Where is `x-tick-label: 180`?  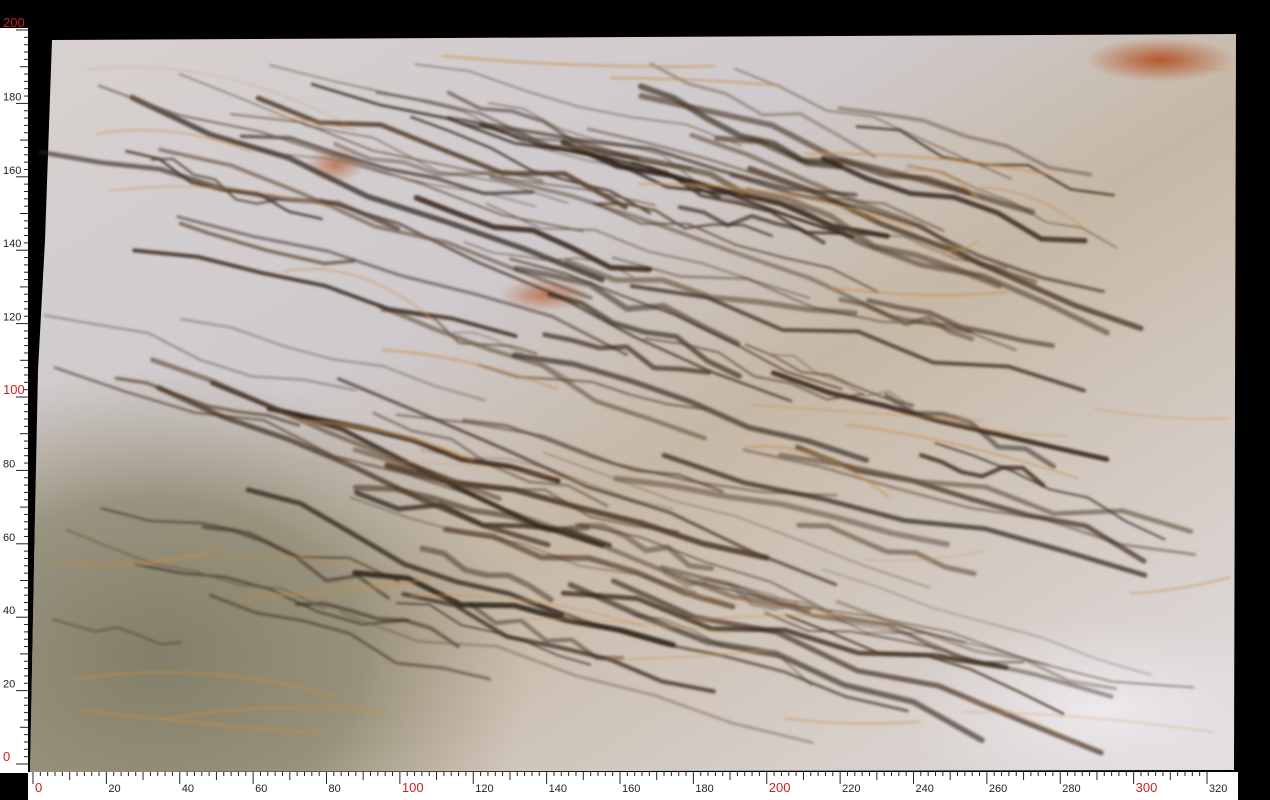
x-tick-label: 180 is located at coordinates (704, 789).